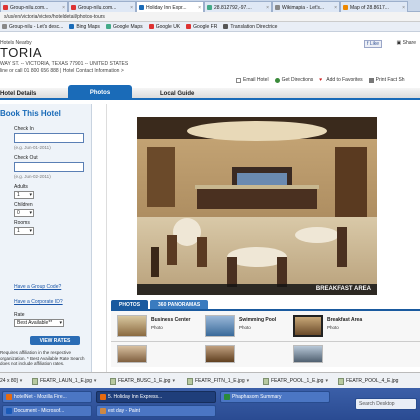 The width and height of the screenshot is (420, 420). I want to click on group-code-link: Have a Group Code?, so click(37, 287).